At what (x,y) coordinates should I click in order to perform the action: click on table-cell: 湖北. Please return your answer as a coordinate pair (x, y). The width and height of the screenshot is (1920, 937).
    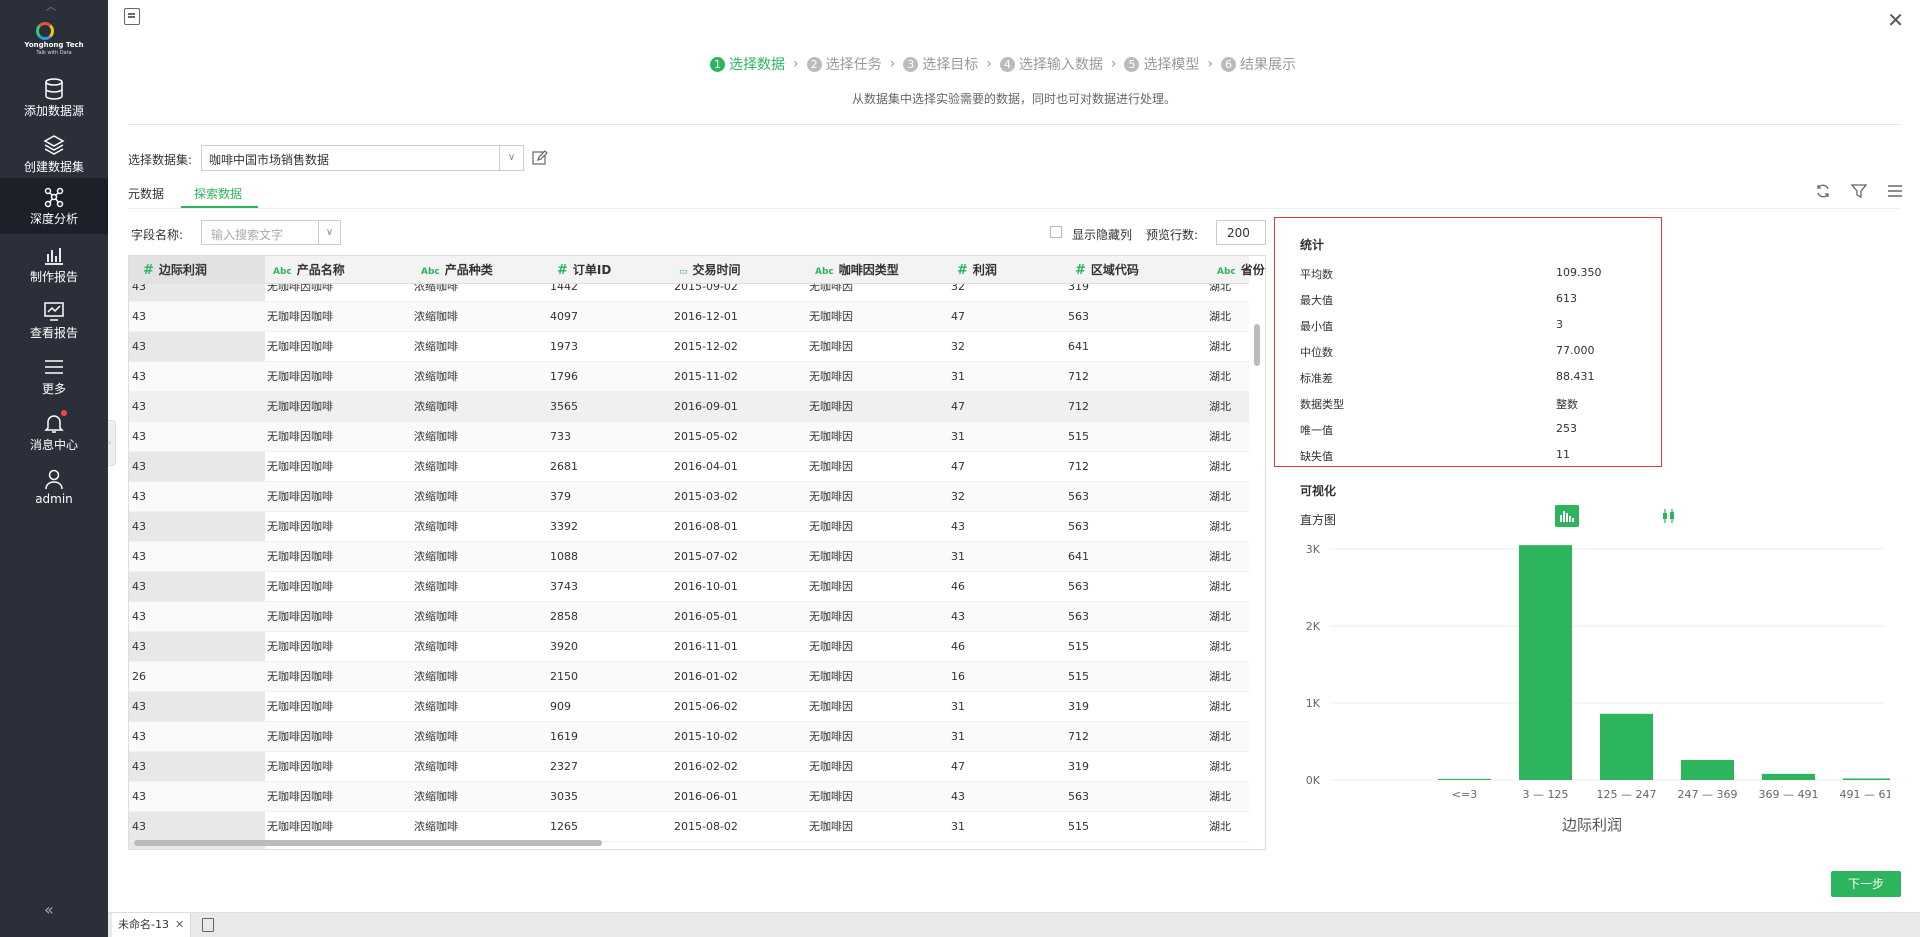
    Looking at the image, I should click on (1220, 736).